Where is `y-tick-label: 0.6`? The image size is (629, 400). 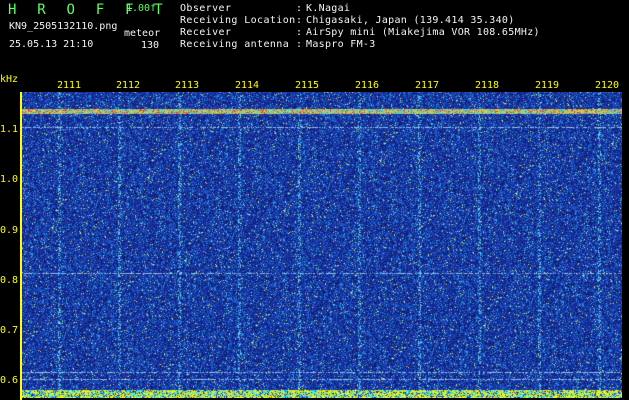
y-tick-label: 0.6 is located at coordinates (9, 380).